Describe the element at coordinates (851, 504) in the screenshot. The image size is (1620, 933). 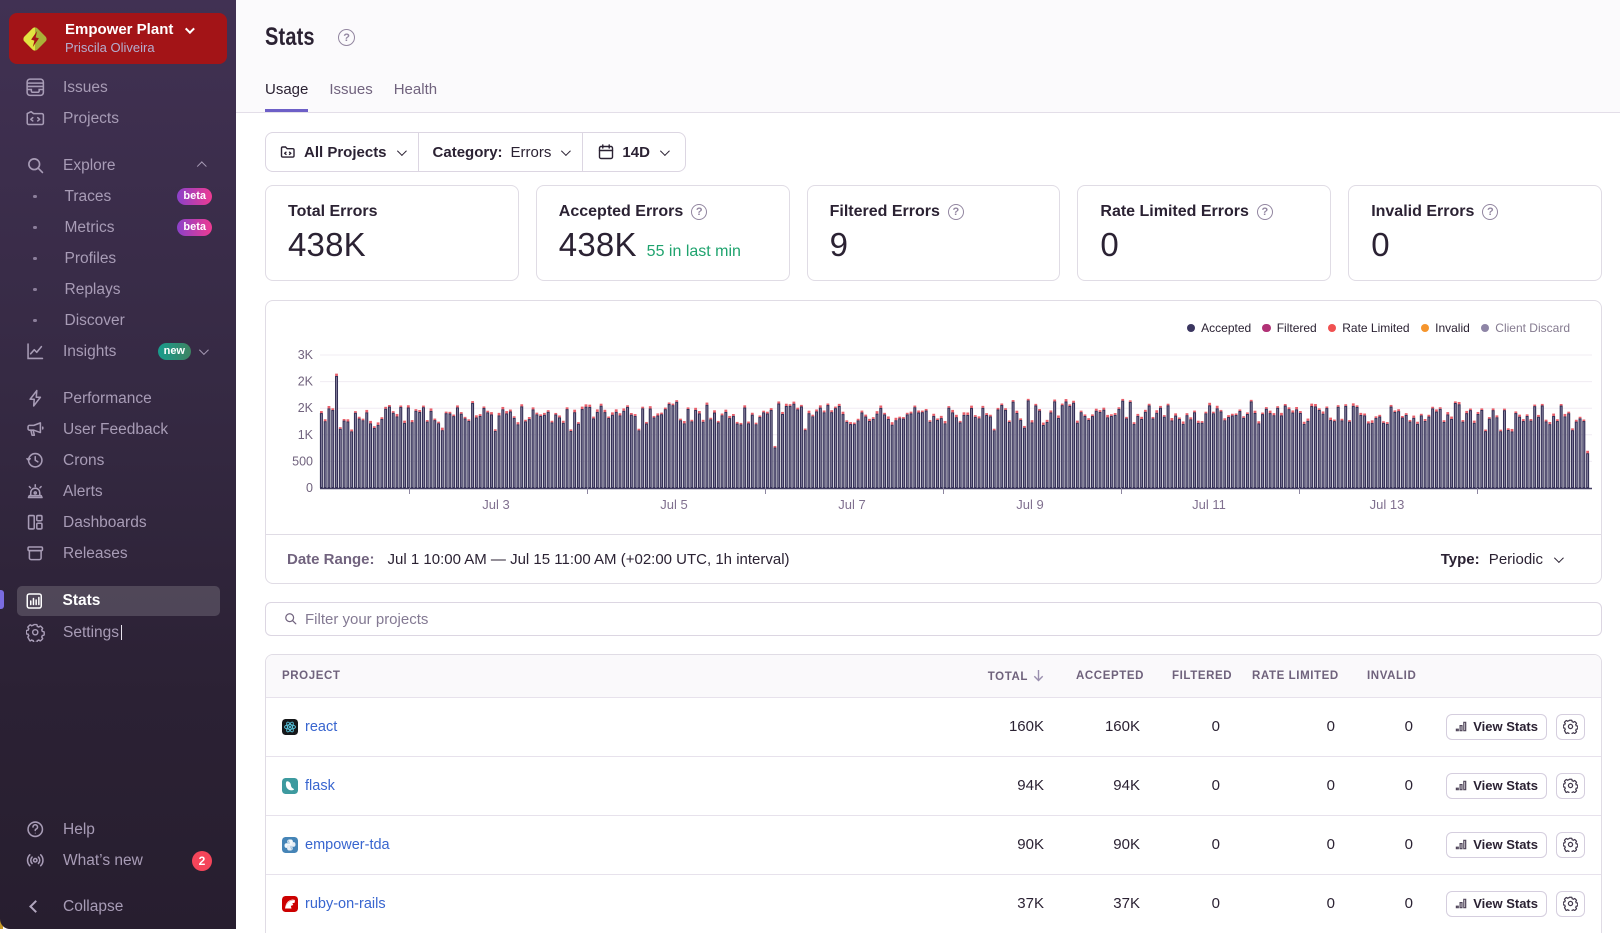
I see `svg-text: Jul 7` at that location.